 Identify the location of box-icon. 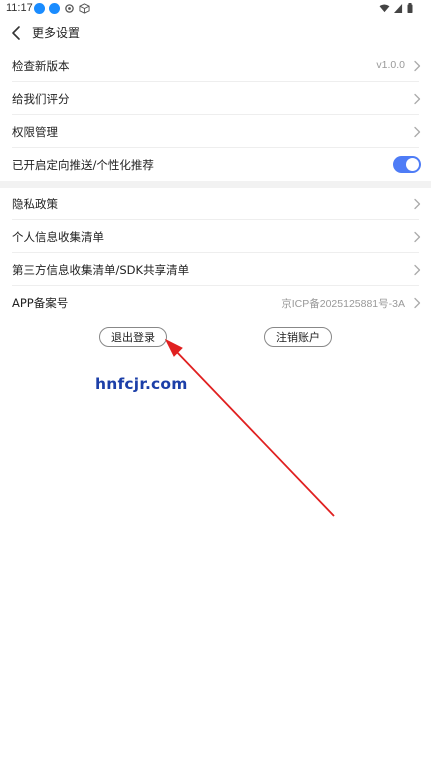
(84, 8).